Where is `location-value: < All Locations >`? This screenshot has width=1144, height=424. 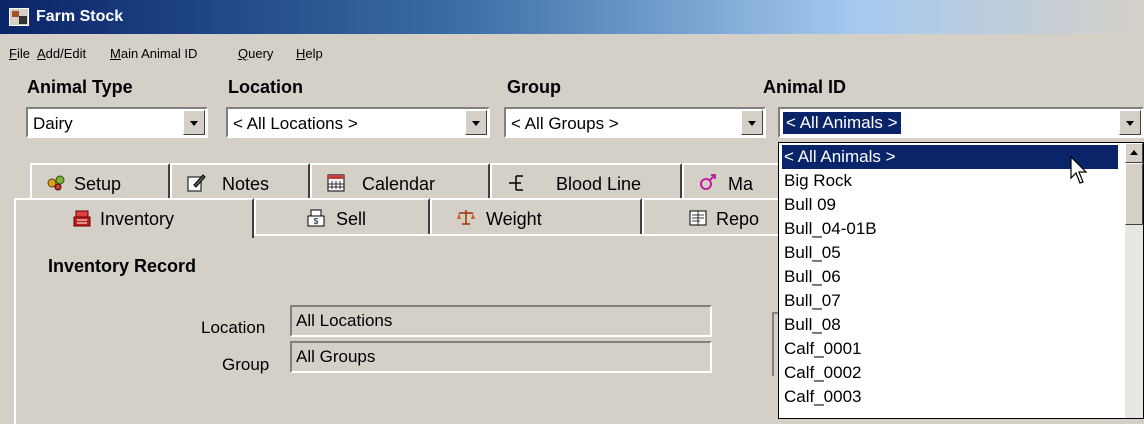
location-value: < All Locations > is located at coordinates (295, 123).